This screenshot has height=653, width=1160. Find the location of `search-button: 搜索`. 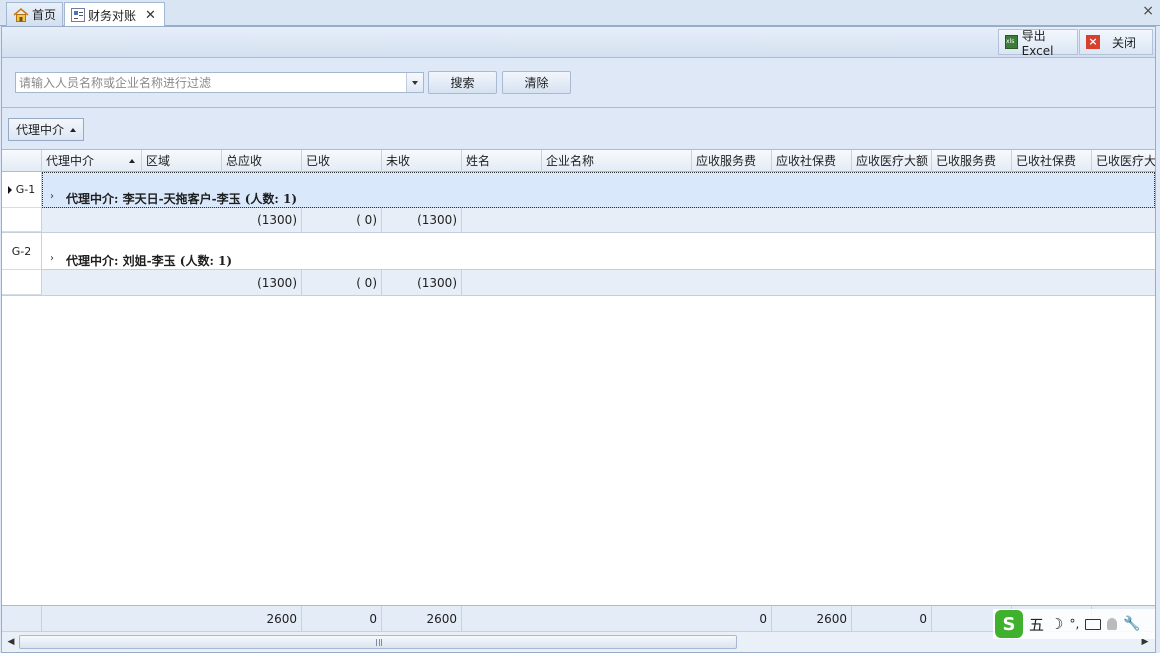

search-button: 搜索 is located at coordinates (462, 82).